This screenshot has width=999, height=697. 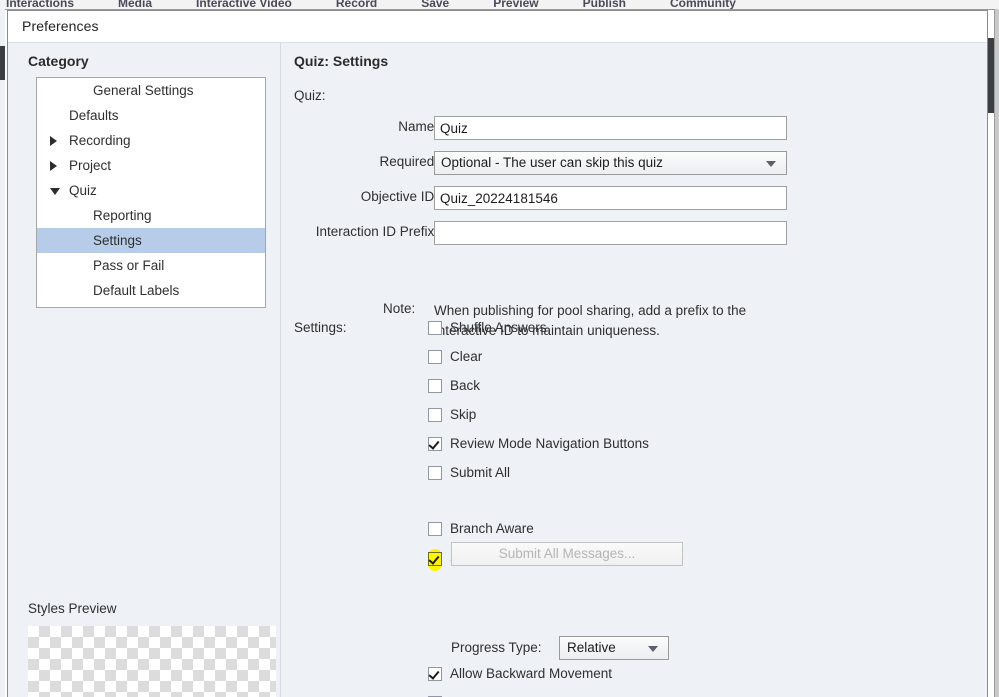 I want to click on objective-id-field-row: Objective ID:, so click(x=544, y=198).